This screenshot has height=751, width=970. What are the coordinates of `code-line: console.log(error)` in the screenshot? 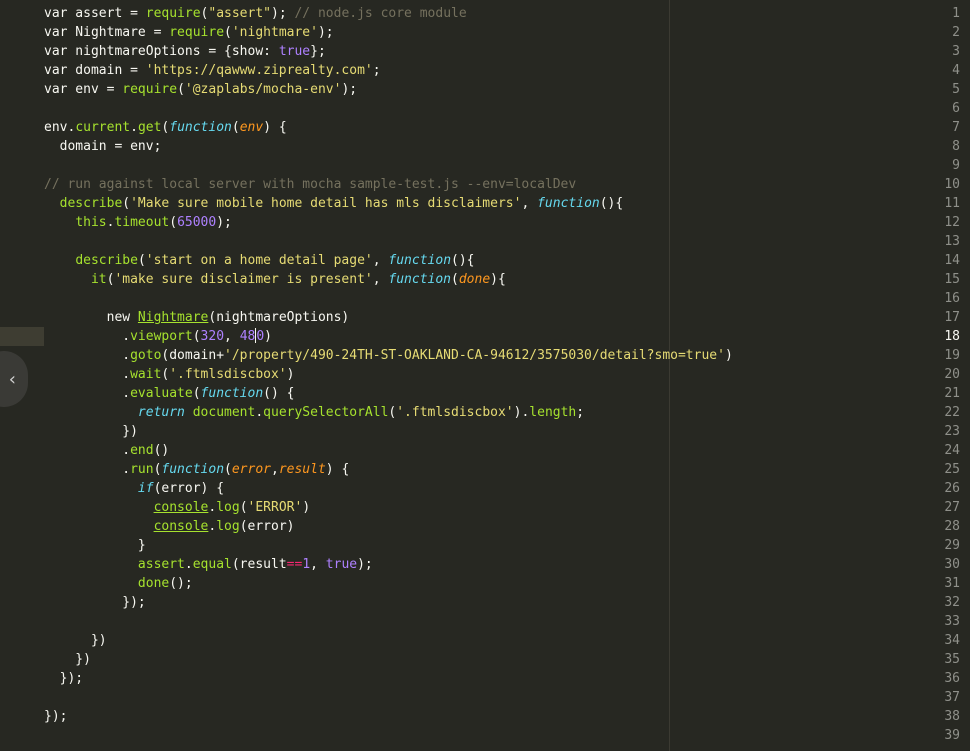 It's located at (169, 526).